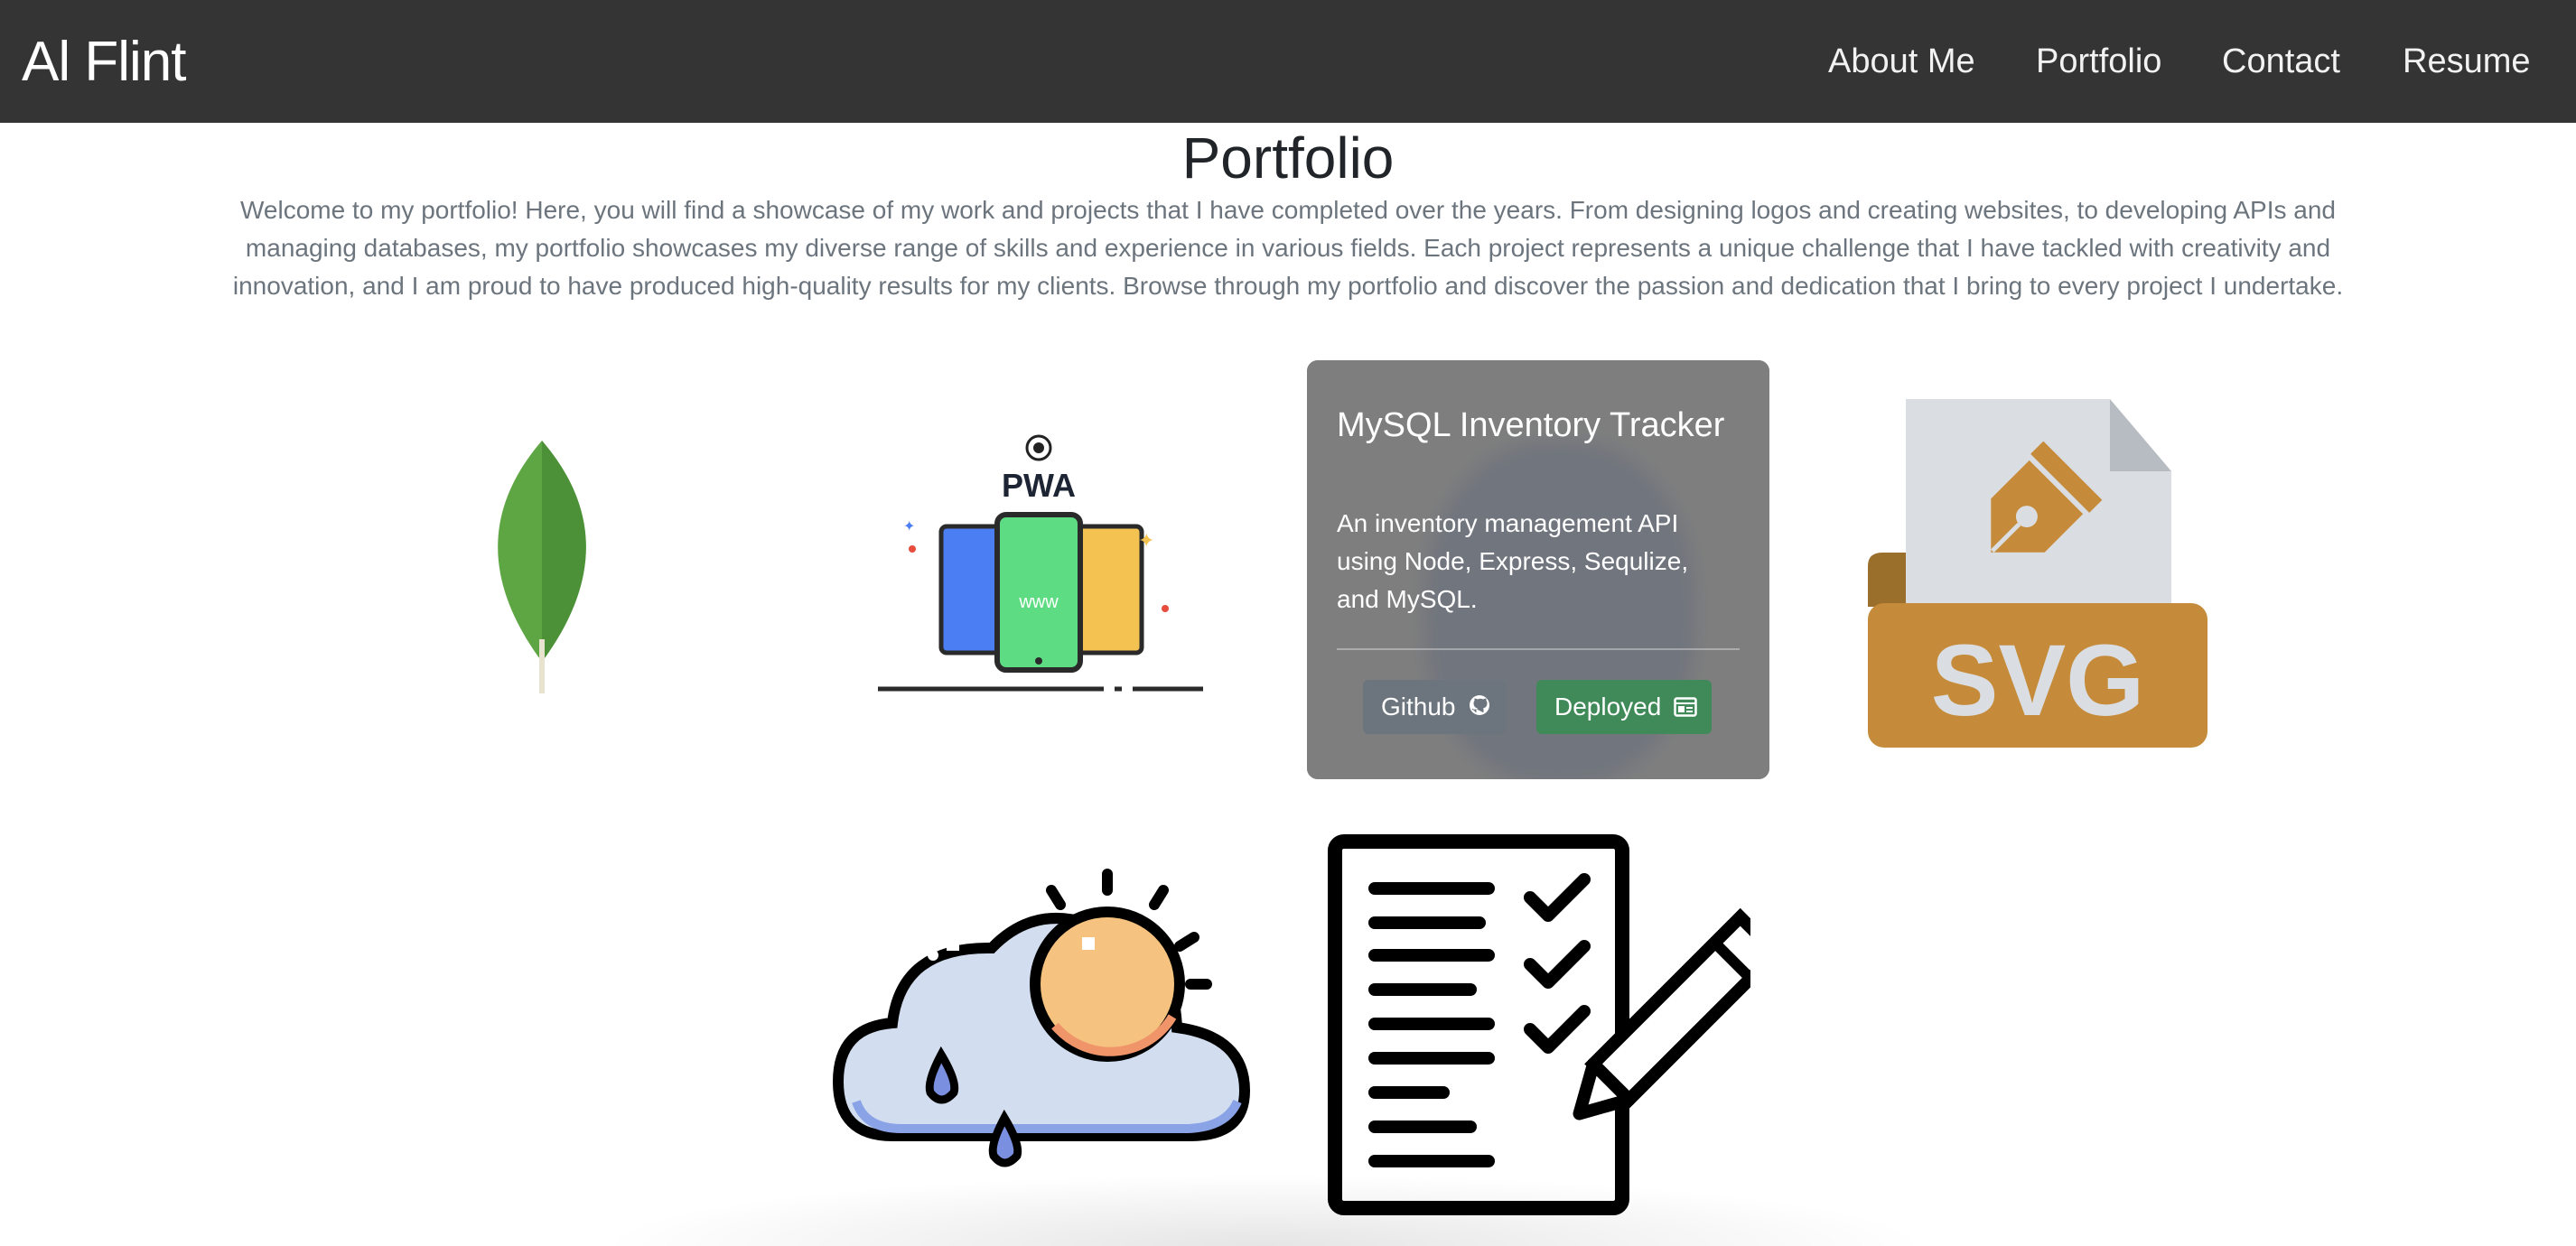  What do you see at coordinates (1039, 485) in the screenshot?
I see `svg-text: PWA` at bounding box center [1039, 485].